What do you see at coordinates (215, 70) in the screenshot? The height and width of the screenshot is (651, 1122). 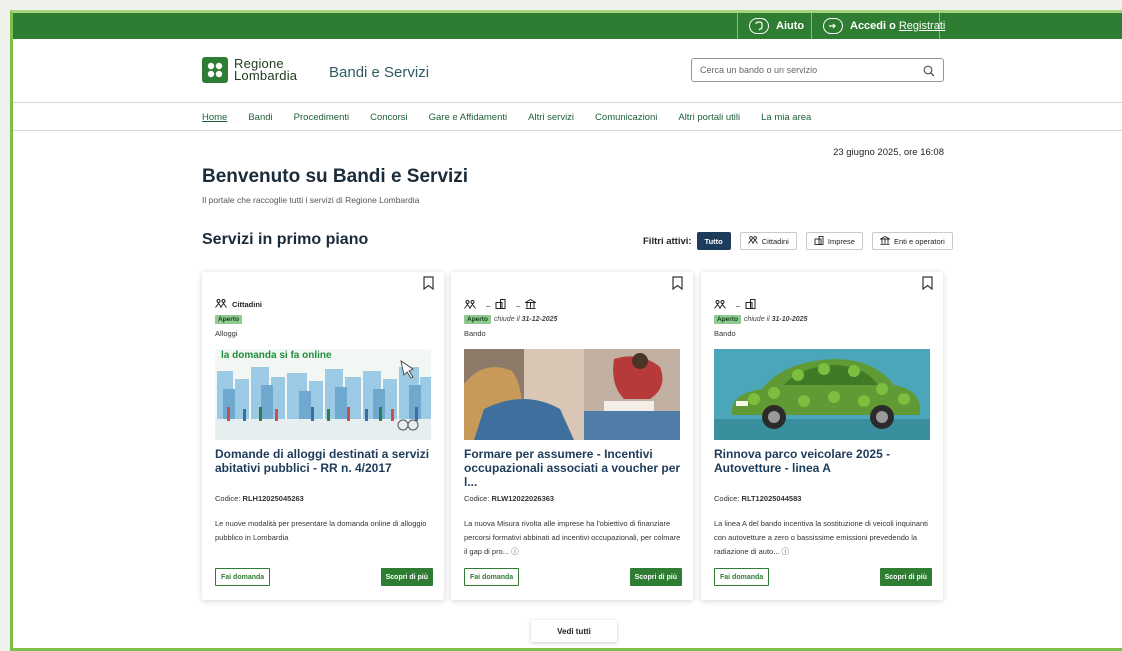 I see `lombardia-rose-icon` at bounding box center [215, 70].